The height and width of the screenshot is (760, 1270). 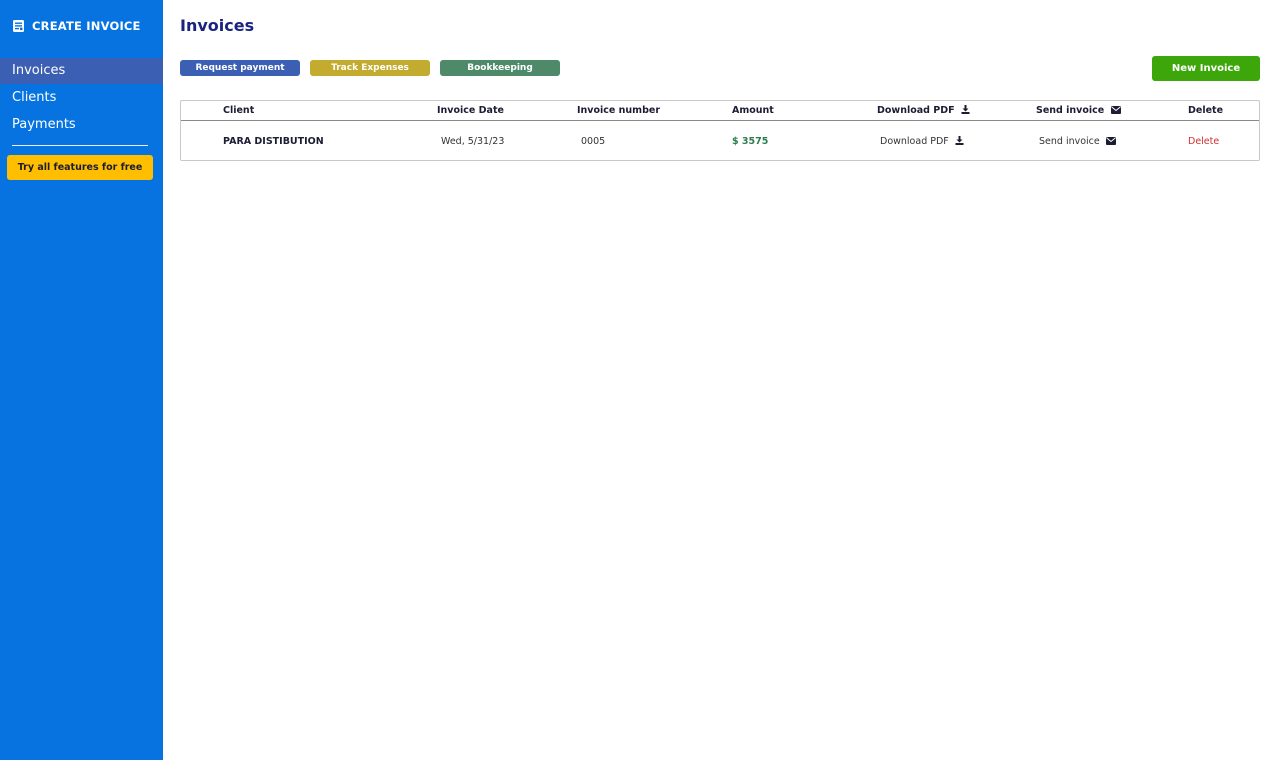 What do you see at coordinates (1206, 110) in the screenshot?
I see `header-delete: Delete` at bounding box center [1206, 110].